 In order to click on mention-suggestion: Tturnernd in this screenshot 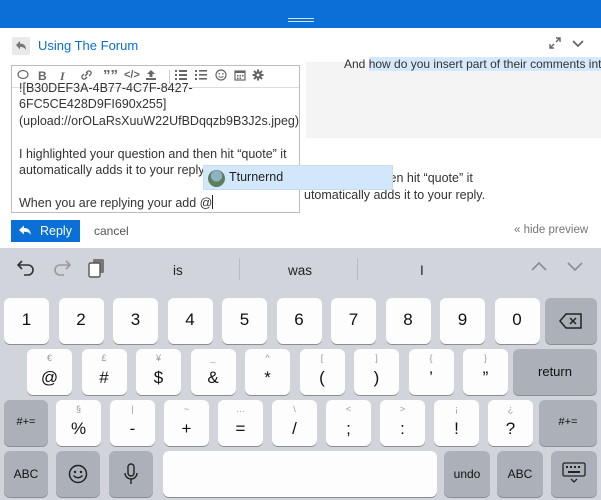, I will do `click(298, 177)`.